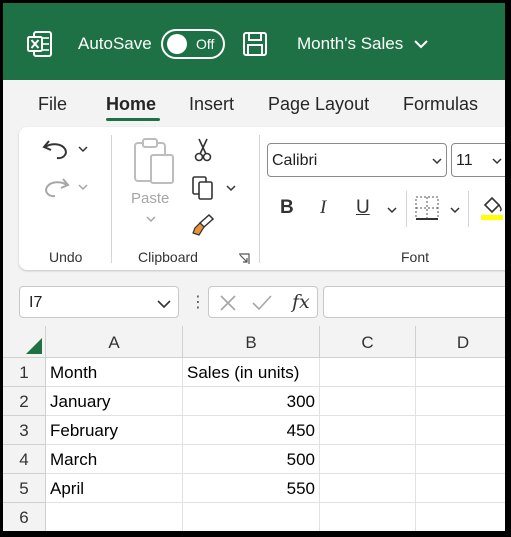 The width and height of the screenshot is (511, 537). Describe the element at coordinates (24, 372) in the screenshot. I see `row-header-1: 1` at that location.